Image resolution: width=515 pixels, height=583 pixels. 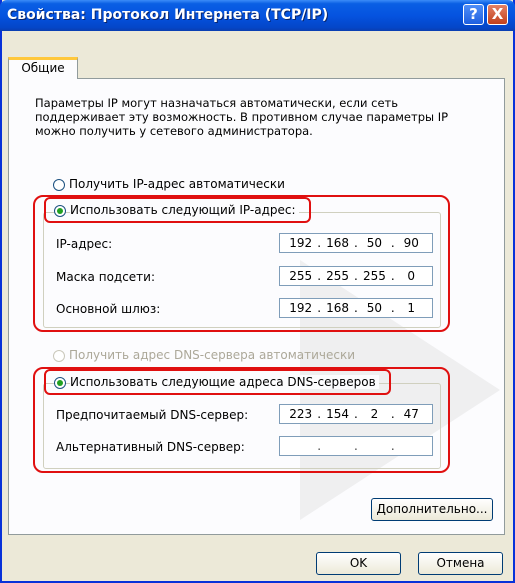 What do you see at coordinates (59, 356) in the screenshot?
I see `dns-auto-radio` at bounding box center [59, 356].